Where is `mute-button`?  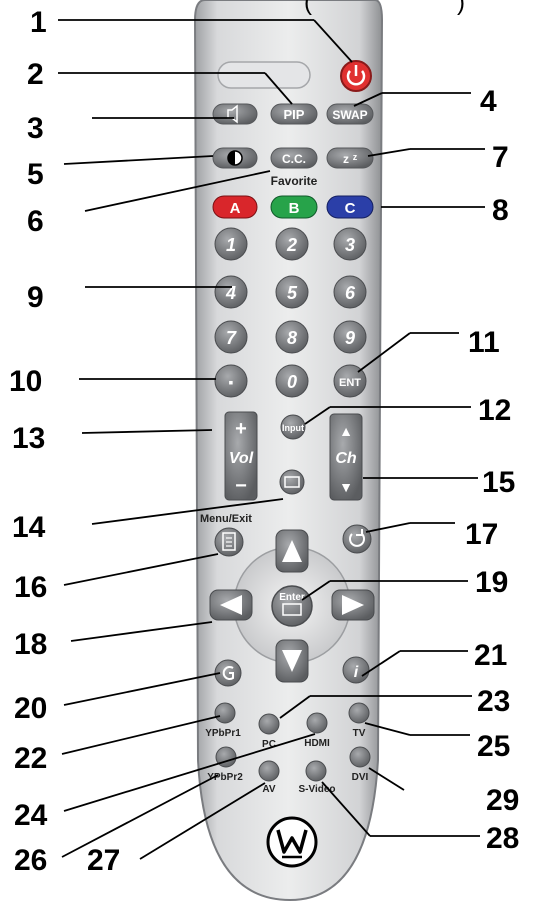 mute-button is located at coordinates (235, 114).